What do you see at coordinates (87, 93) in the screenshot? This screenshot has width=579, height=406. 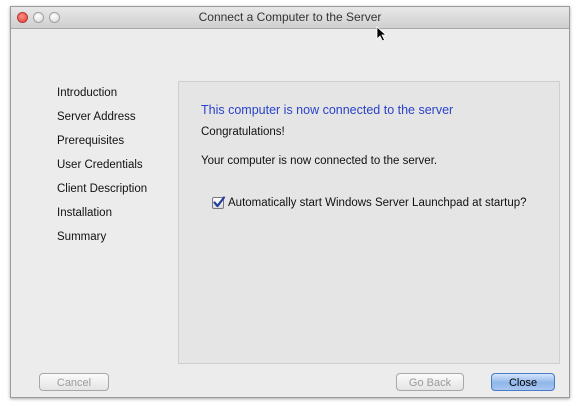 I see `sidebar-item-introduction: Introduction` at bounding box center [87, 93].